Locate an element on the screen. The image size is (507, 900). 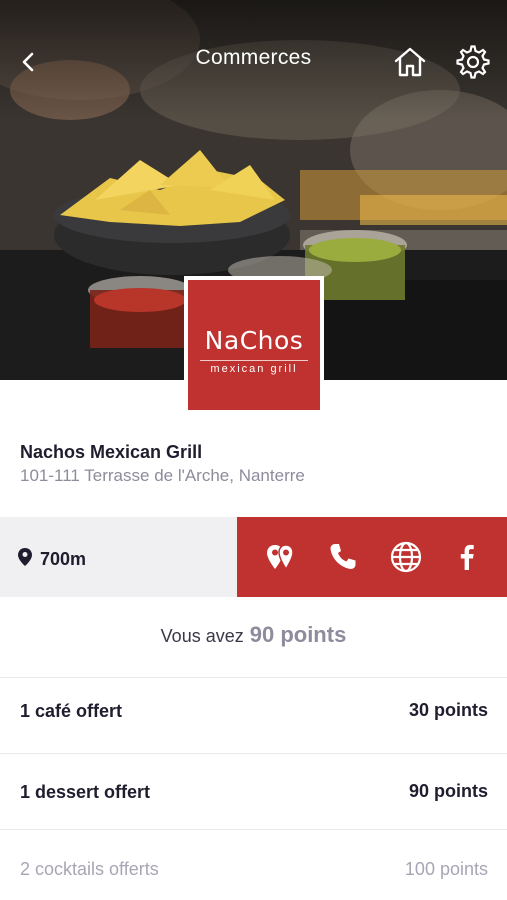
home-button is located at coordinates (410, 62).